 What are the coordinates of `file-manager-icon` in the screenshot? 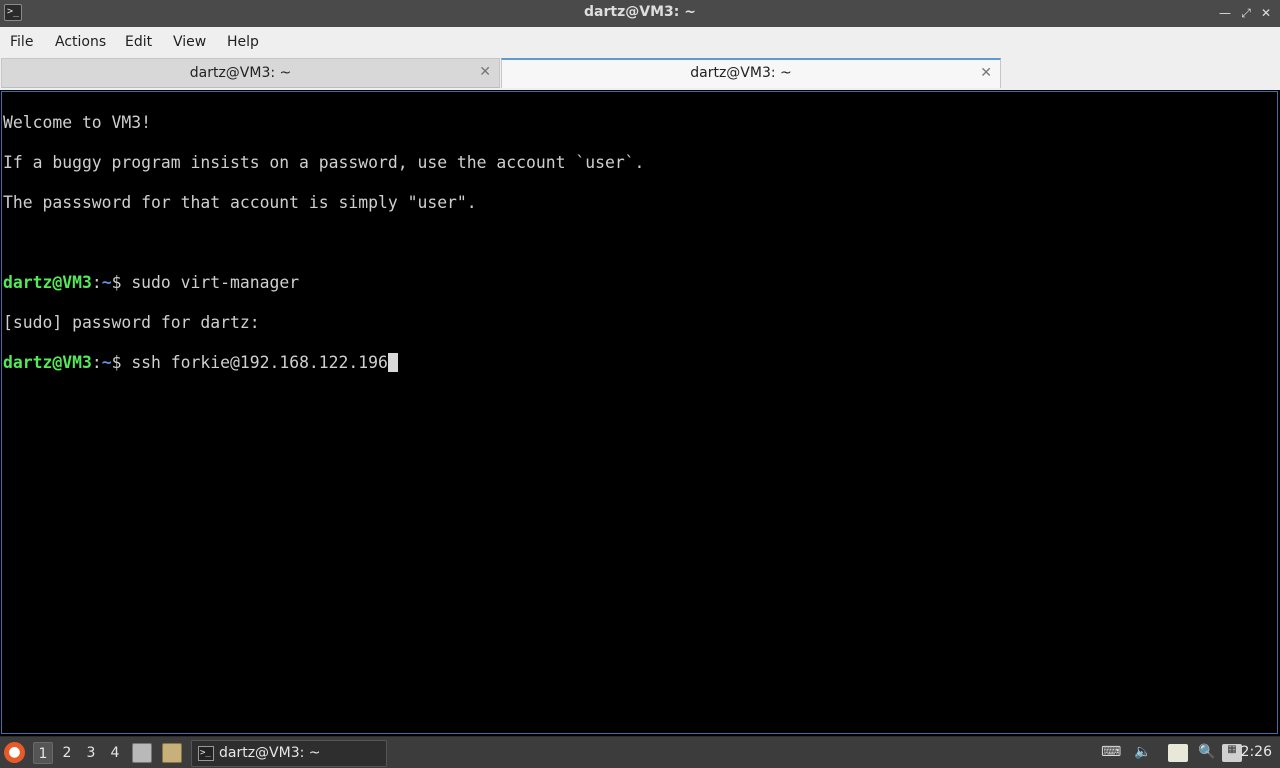 It's located at (172, 753).